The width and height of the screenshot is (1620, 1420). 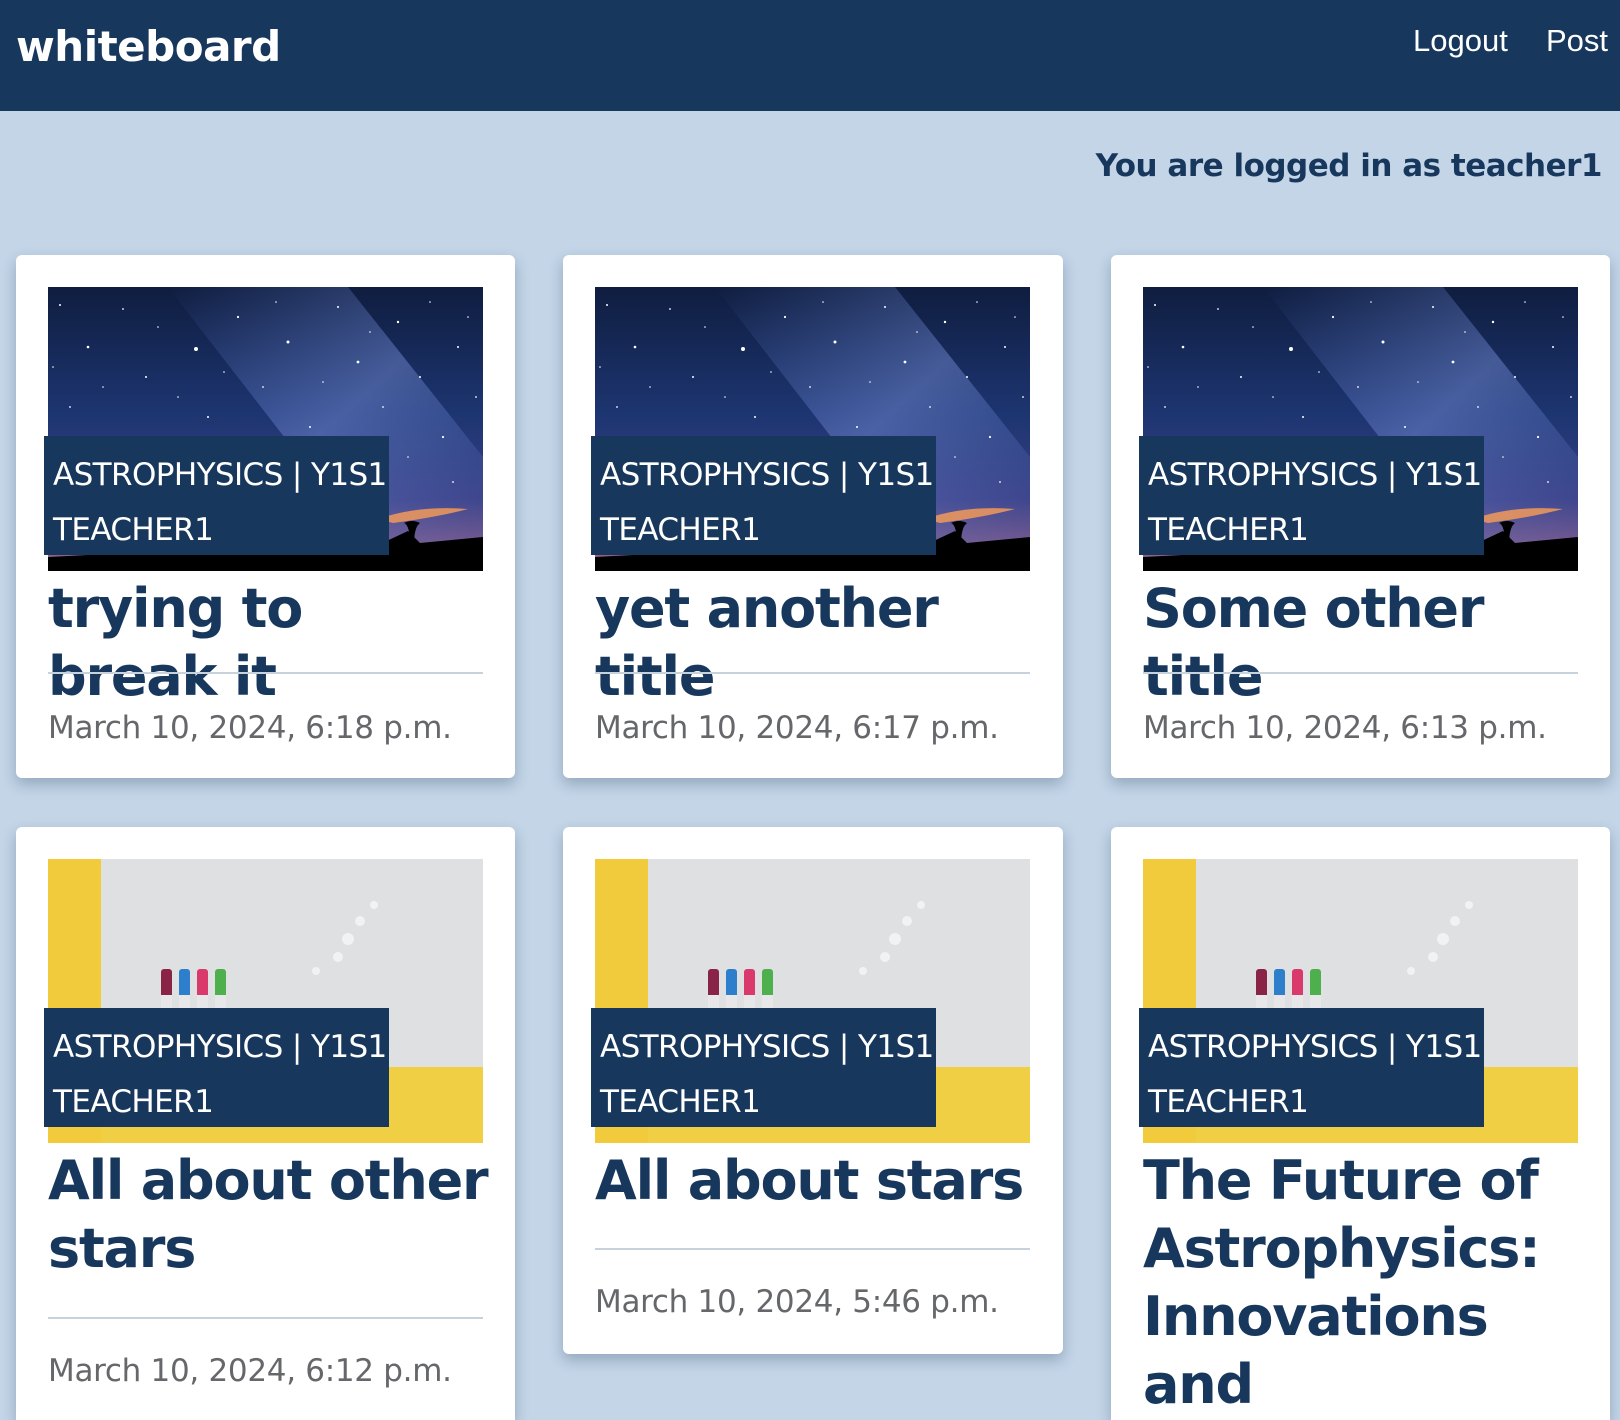 What do you see at coordinates (1363, 643) in the screenshot?
I see `post-title: Some other title` at bounding box center [1363, 643].